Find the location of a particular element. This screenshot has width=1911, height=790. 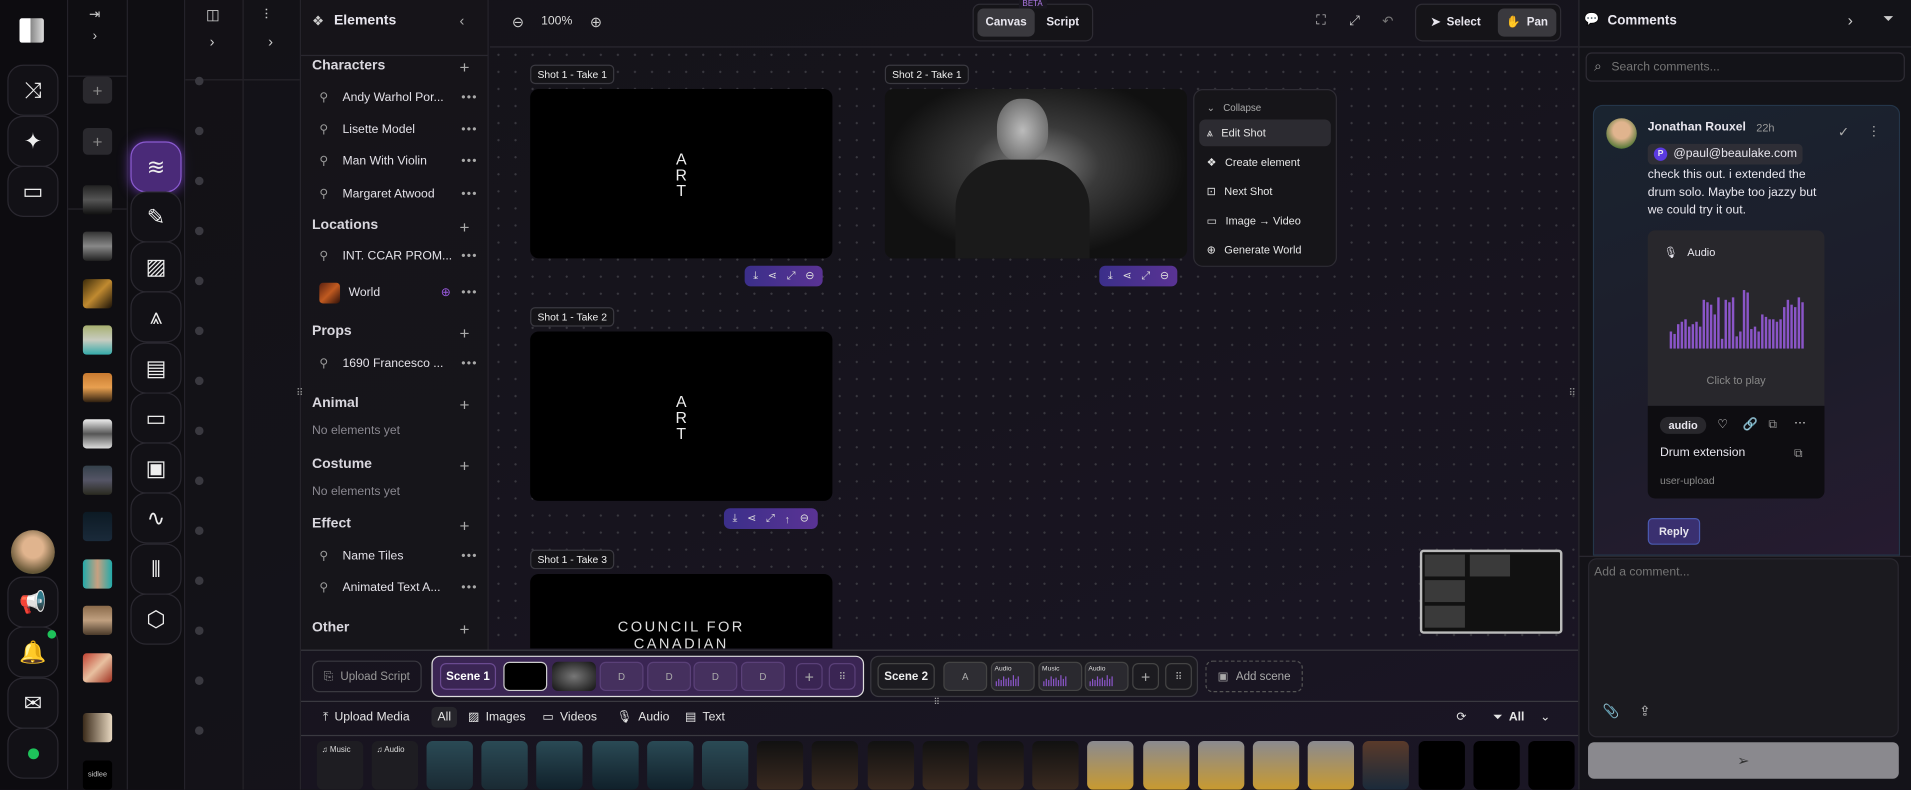

element-item: ⚲ Margaret Atwood ••• is located at coordinates (398, 194).